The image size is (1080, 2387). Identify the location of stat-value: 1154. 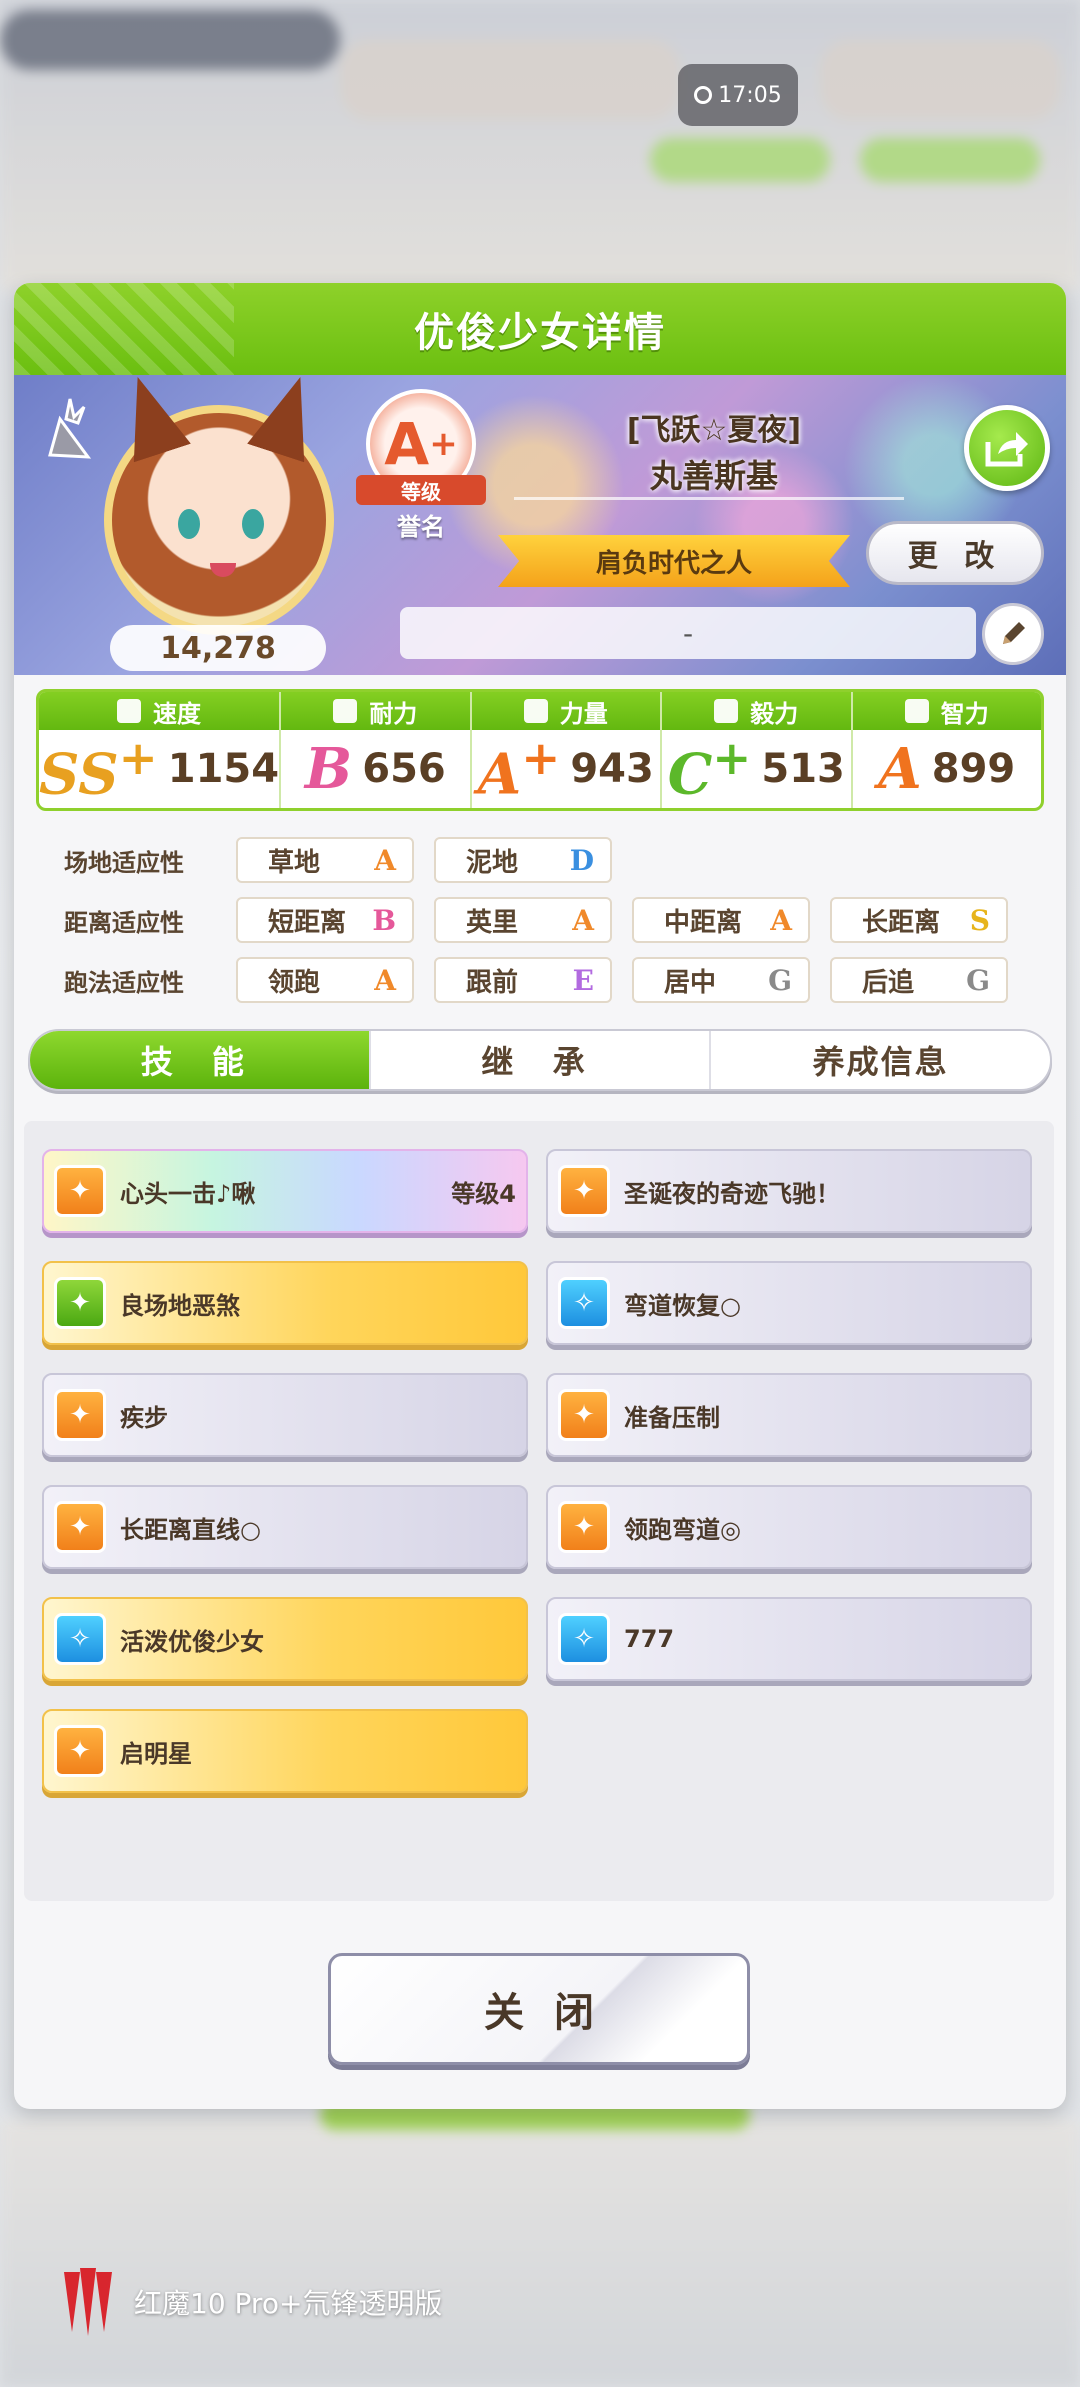
(223, 769).